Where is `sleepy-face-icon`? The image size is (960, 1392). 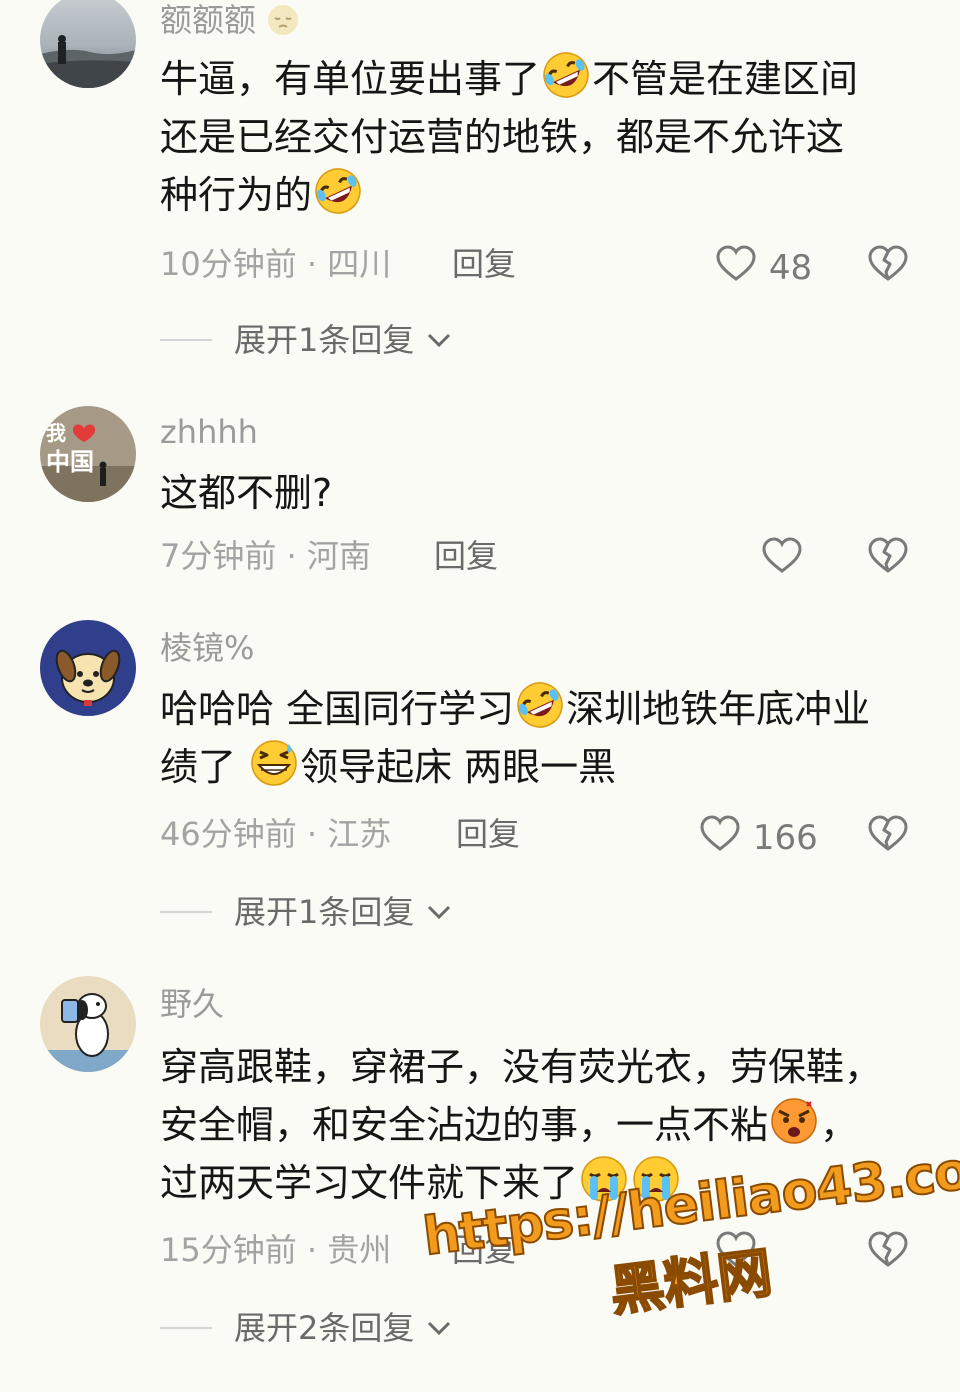
sleepy-face-icon is located at coordinates (283, 20).